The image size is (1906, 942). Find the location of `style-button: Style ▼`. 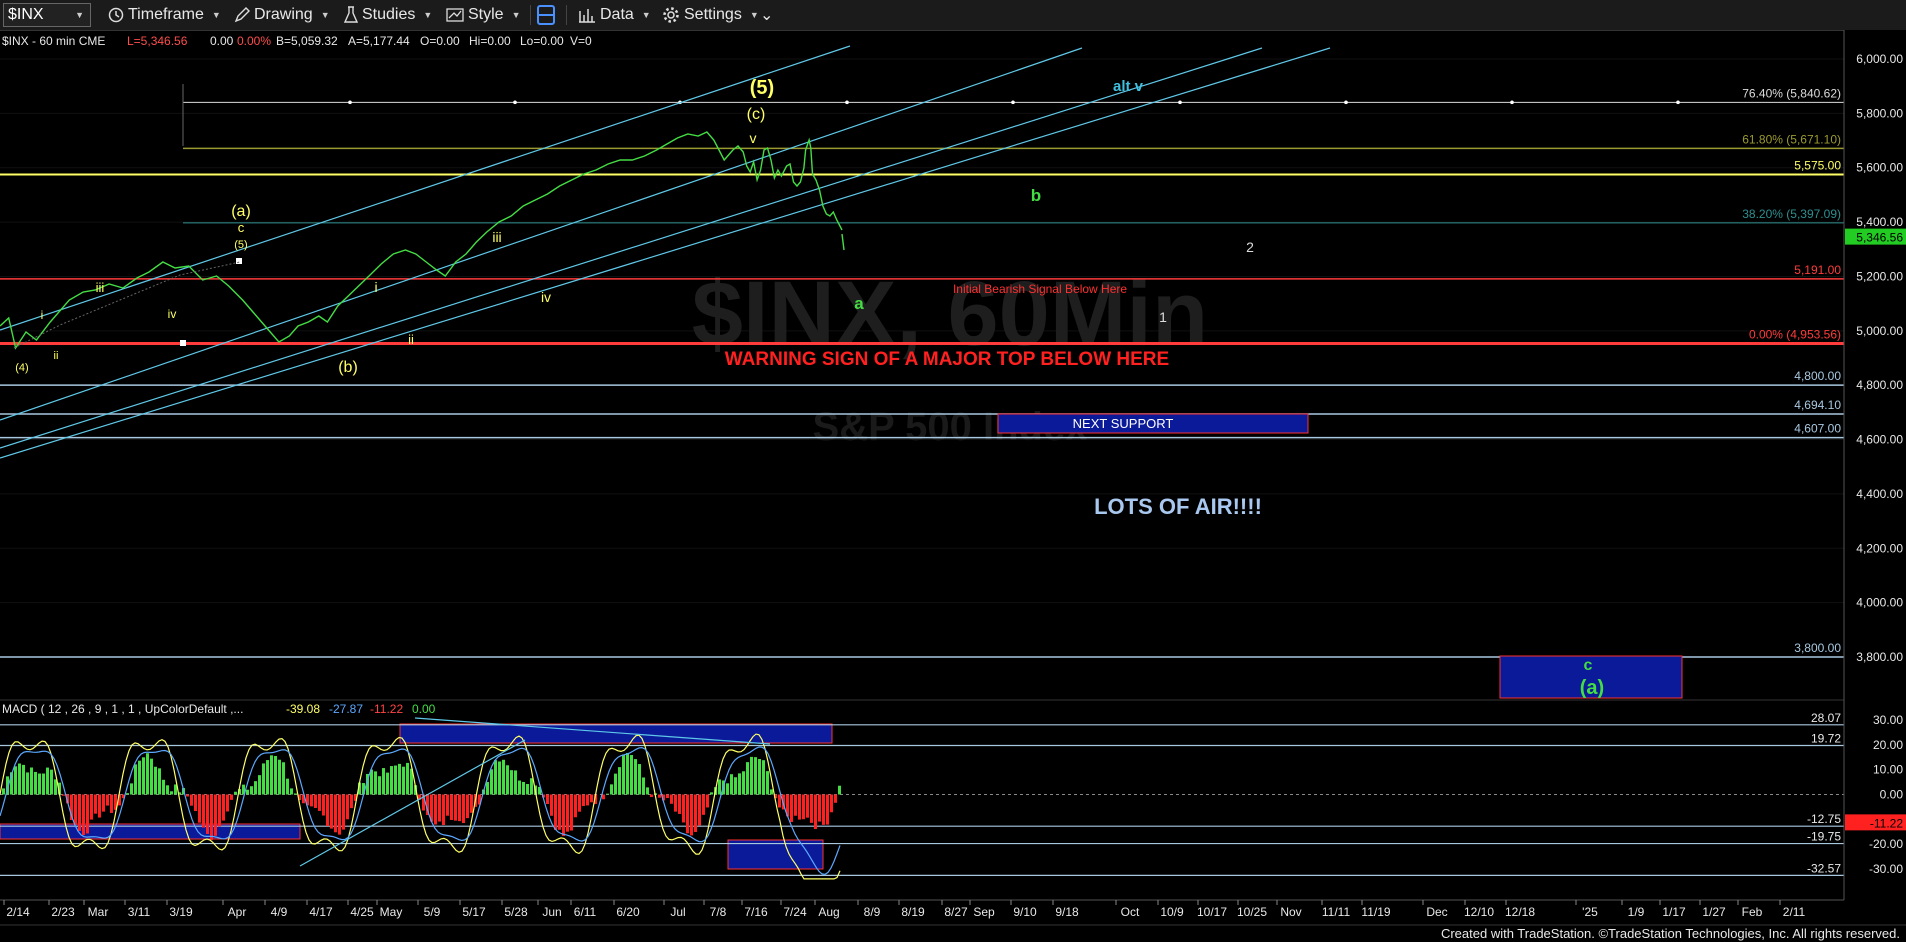

style-button: Style ▼ is located at coordinates (483, 15).